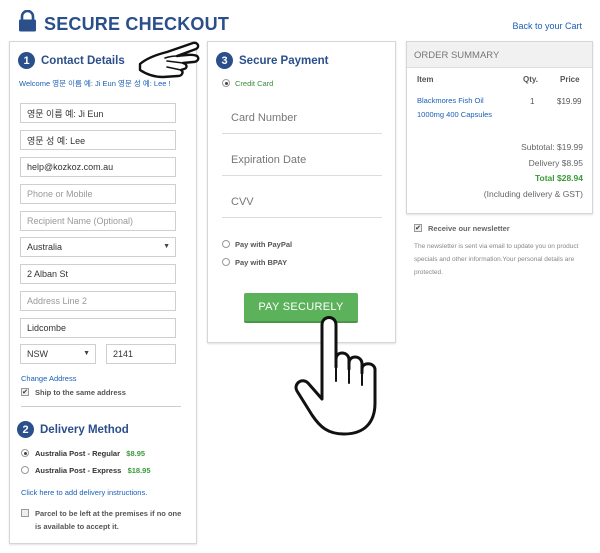 This screenshot has width=600, height=553. Describe the element at coordinates (98, 194) in the screenshot. I see `phone-field: Phone or Mobile` at that location.